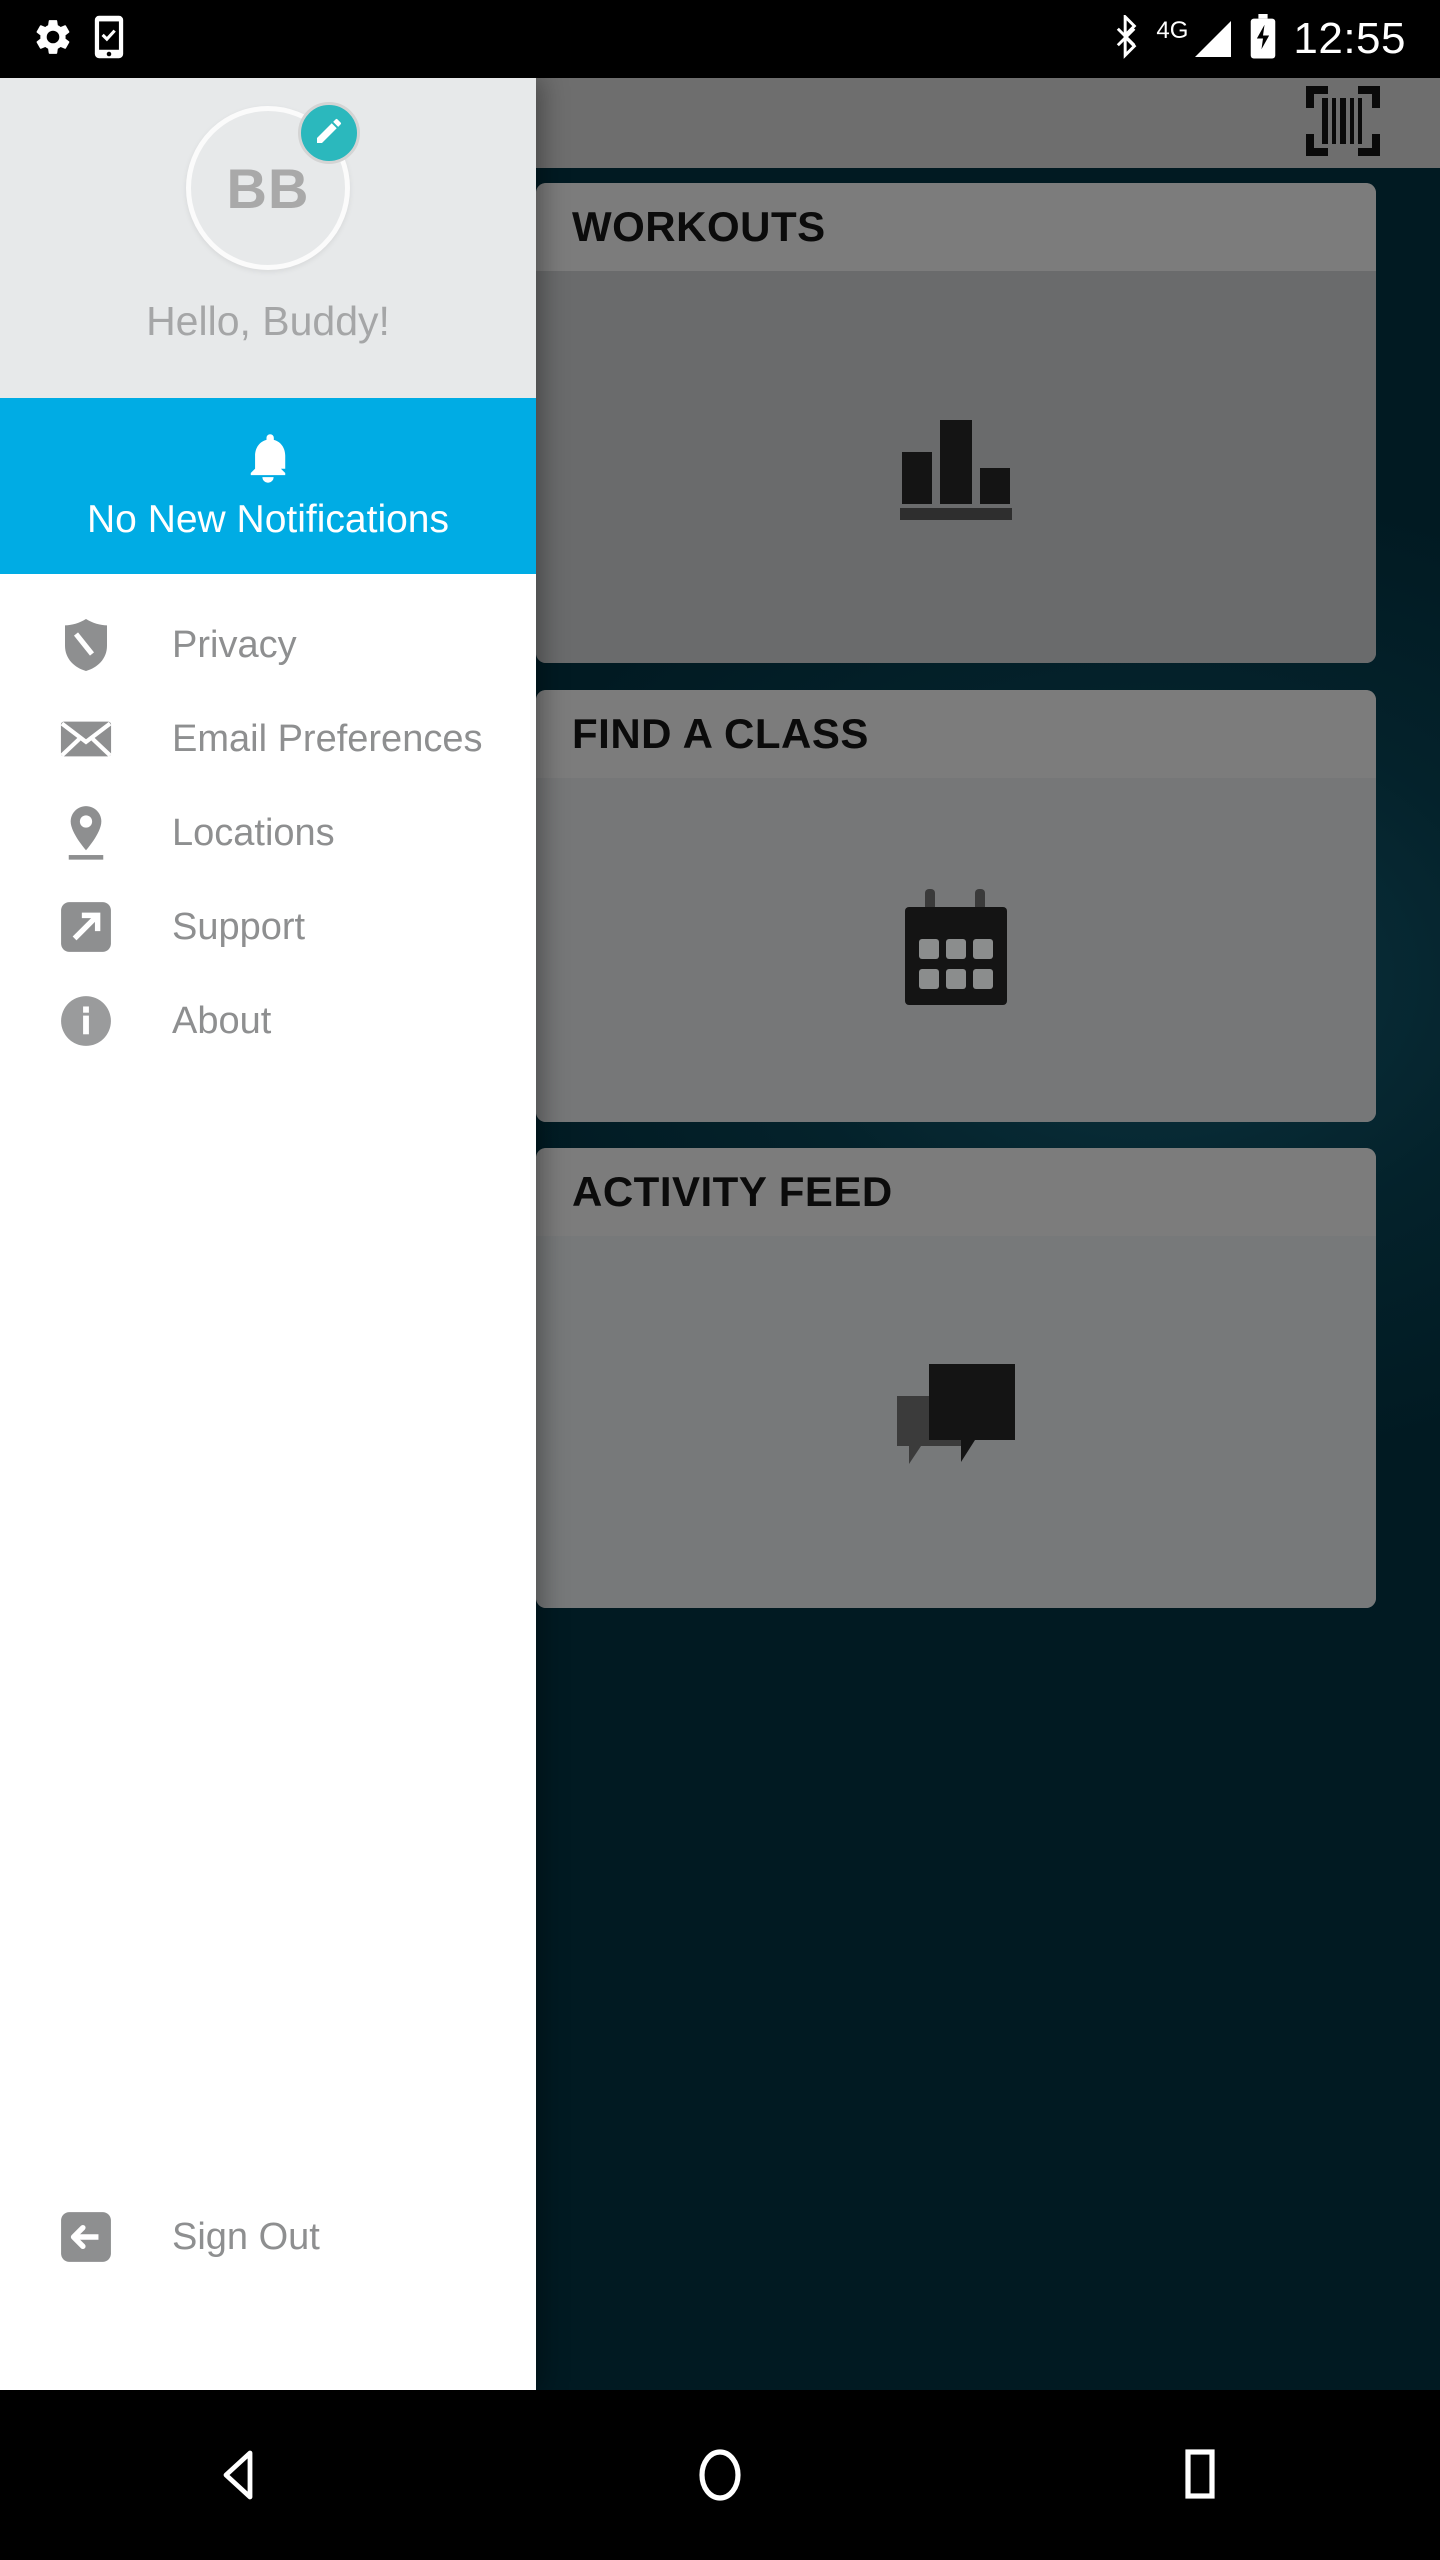 This screenshot has height=2560, width=1440. I want to click on phone-checkmark-icon, so click(109, 39).